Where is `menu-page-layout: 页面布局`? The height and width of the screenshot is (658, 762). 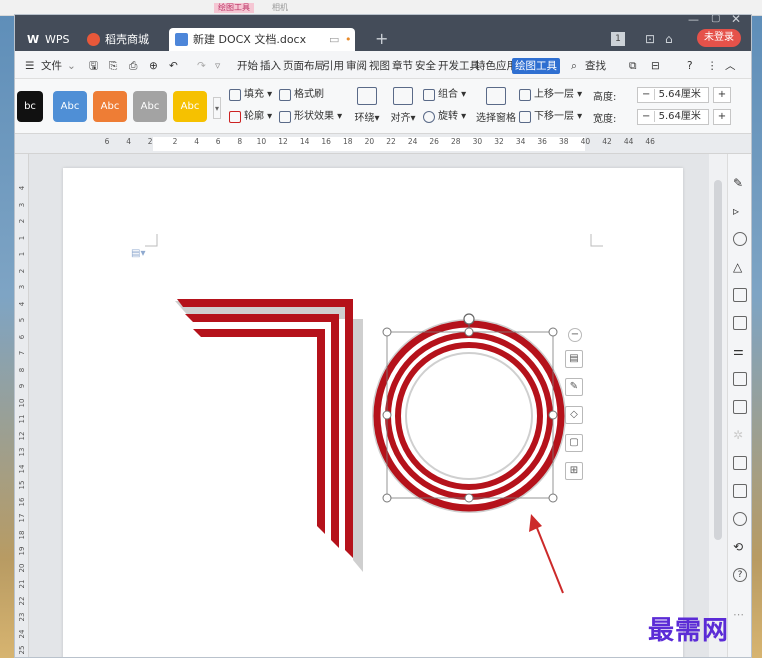
menu-page-layout: 页面布局 is located at coordinates (304, 66).